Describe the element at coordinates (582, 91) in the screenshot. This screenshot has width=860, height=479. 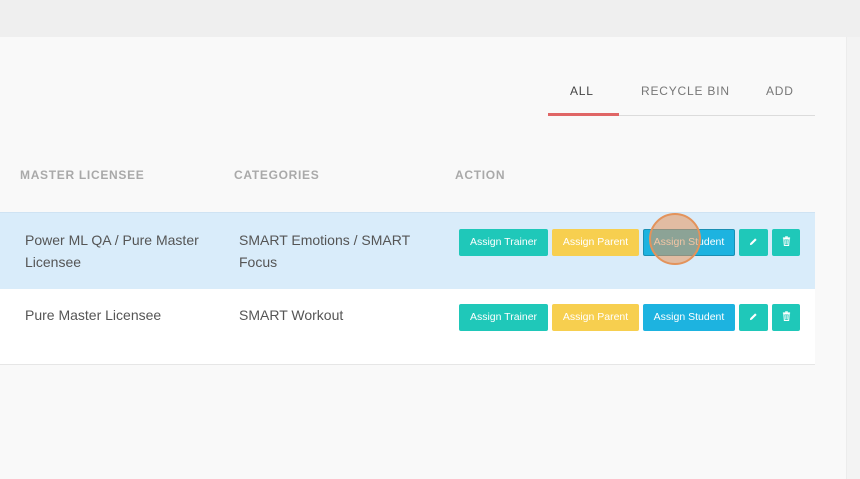
I see `tab-all: ALL` at that location.